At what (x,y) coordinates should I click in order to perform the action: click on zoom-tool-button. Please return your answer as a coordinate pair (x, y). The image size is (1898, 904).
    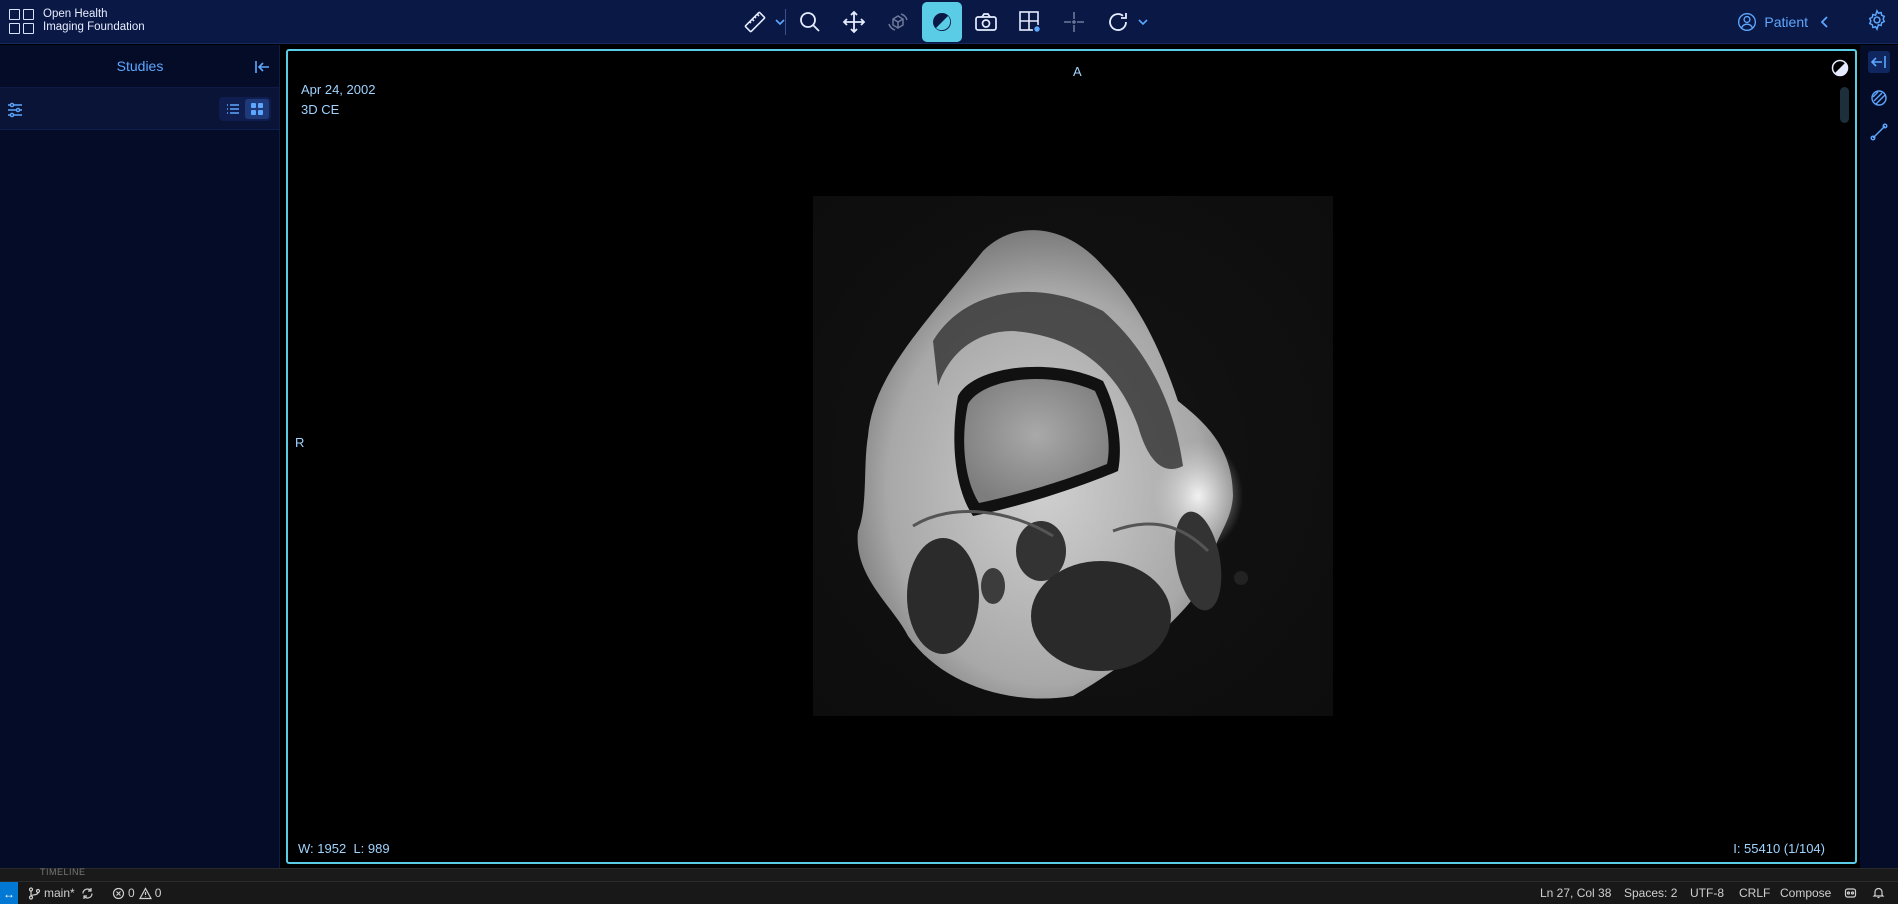
    Looking at the image, I should click on (810, 22).